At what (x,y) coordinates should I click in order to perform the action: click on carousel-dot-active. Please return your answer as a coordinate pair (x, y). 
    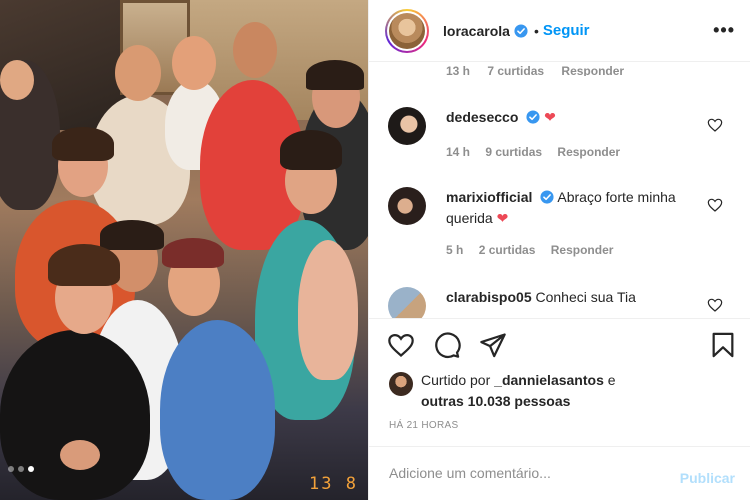
    Looking at the image, I should click on (31, 469).